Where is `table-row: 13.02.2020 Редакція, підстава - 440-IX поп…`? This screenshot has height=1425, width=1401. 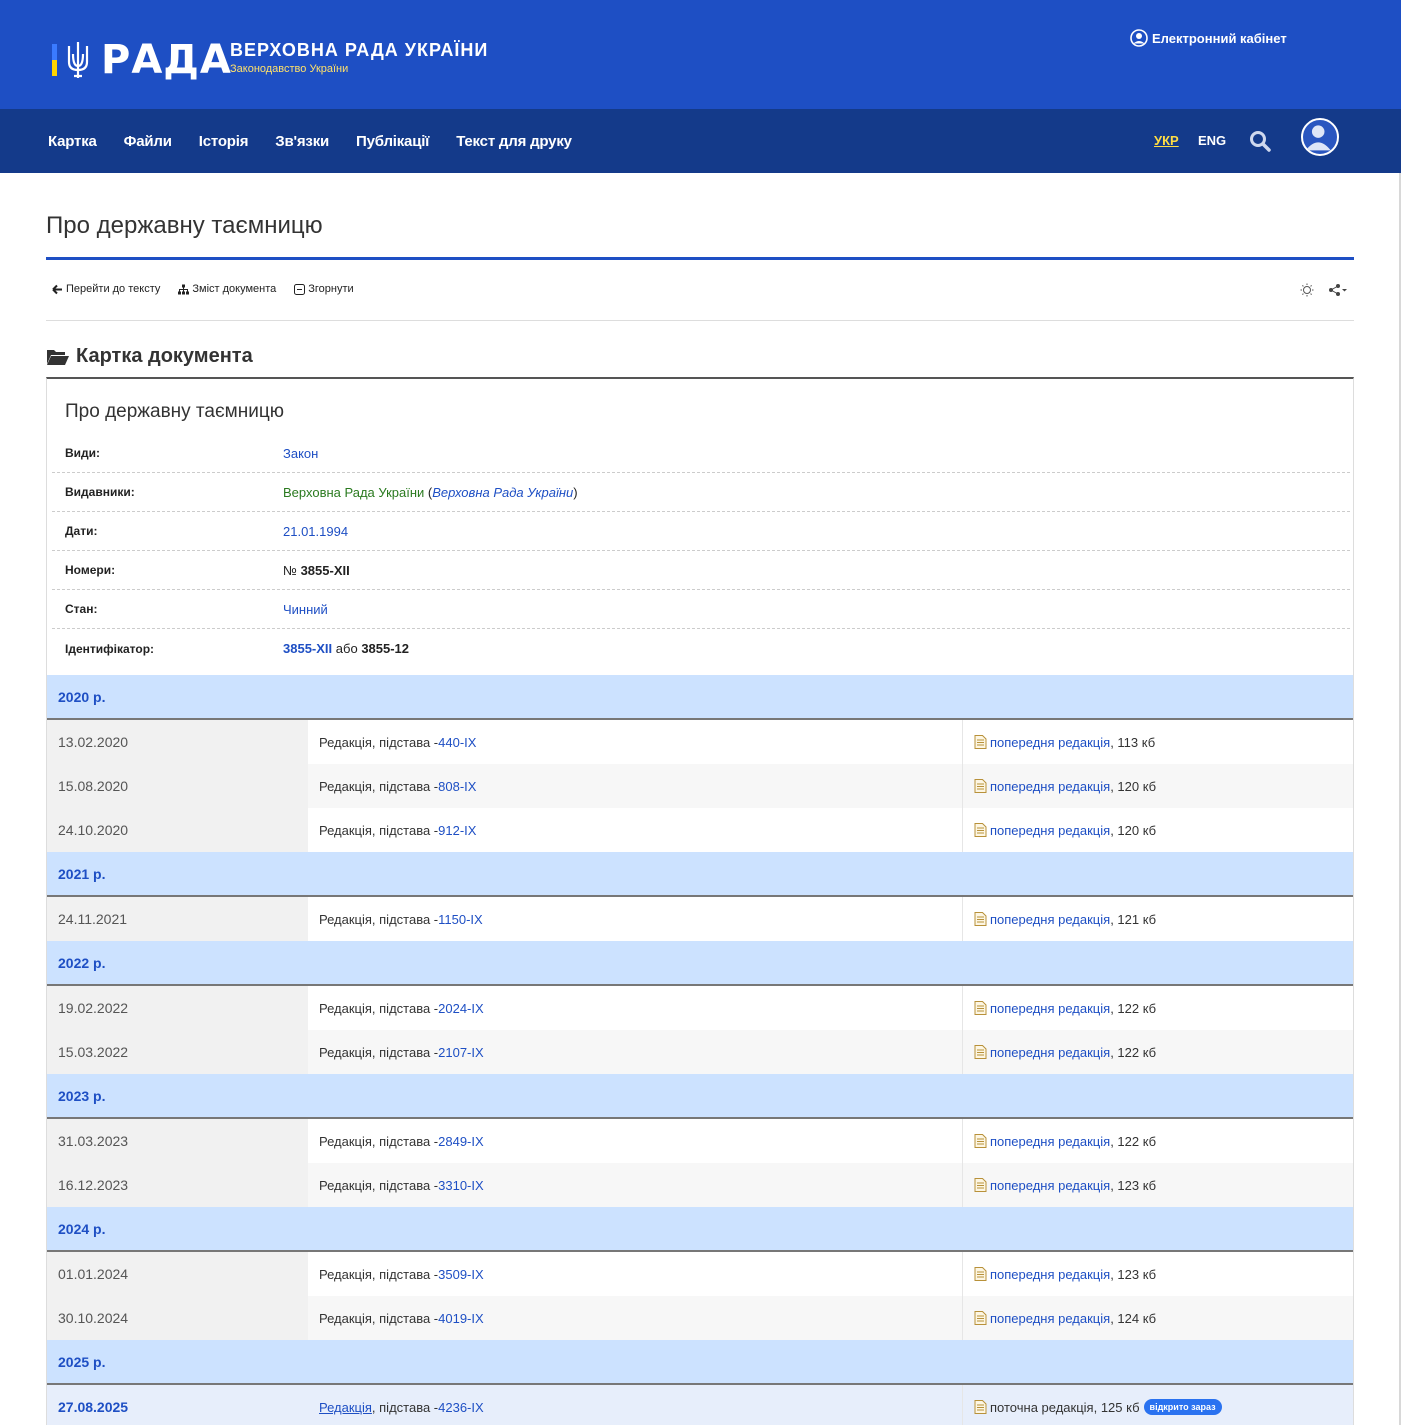 table-row: 13.02.2020 Редакція, підстава - 440-IX поп… is located at coordinates (700, 742).